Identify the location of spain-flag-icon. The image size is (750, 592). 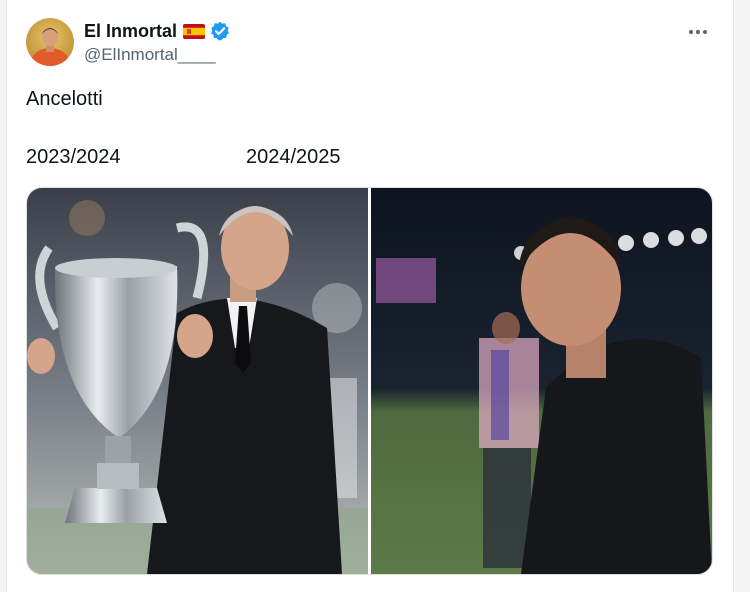
(194, 31).